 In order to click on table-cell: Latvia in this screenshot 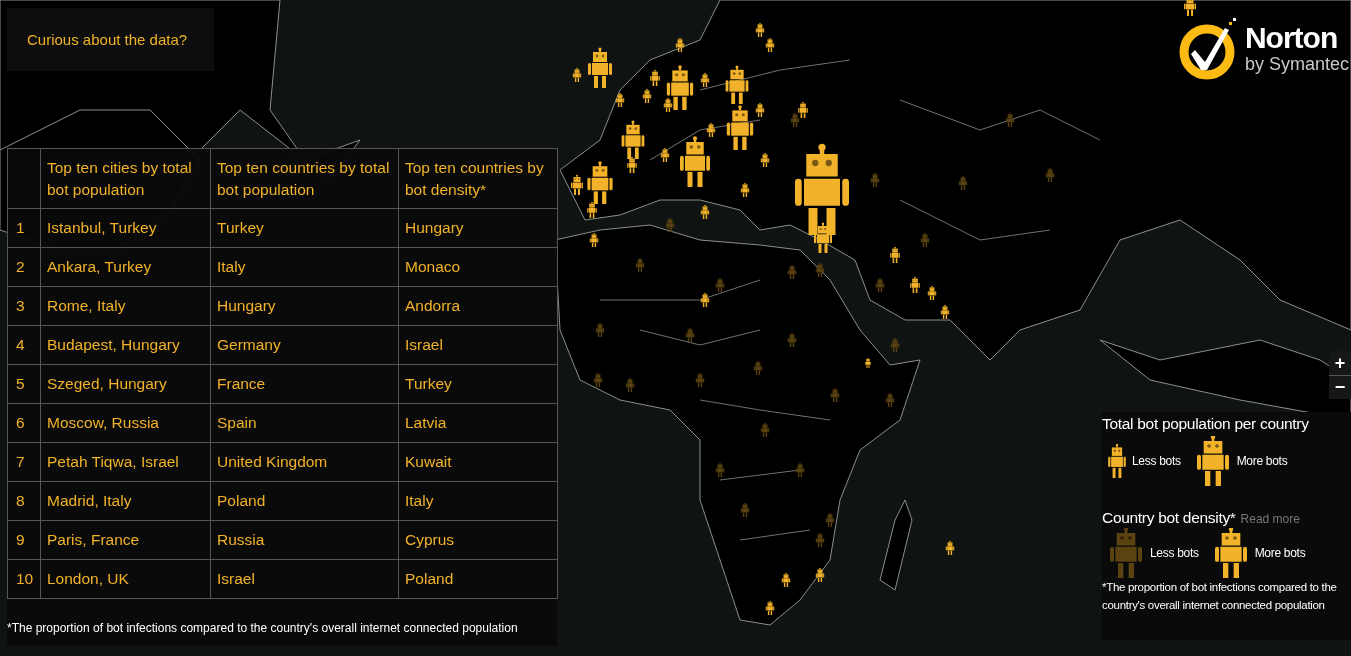, I will do `click(478, 423)`.